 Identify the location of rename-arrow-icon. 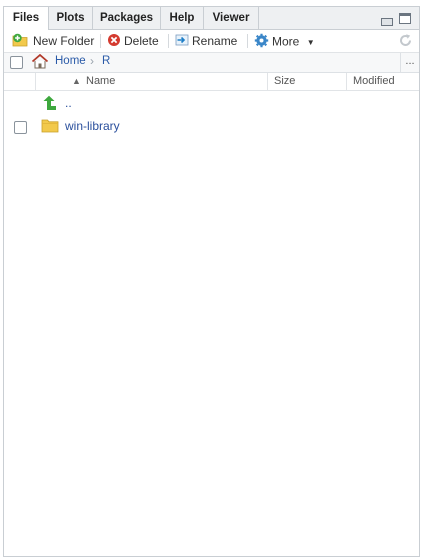
(182, 42).